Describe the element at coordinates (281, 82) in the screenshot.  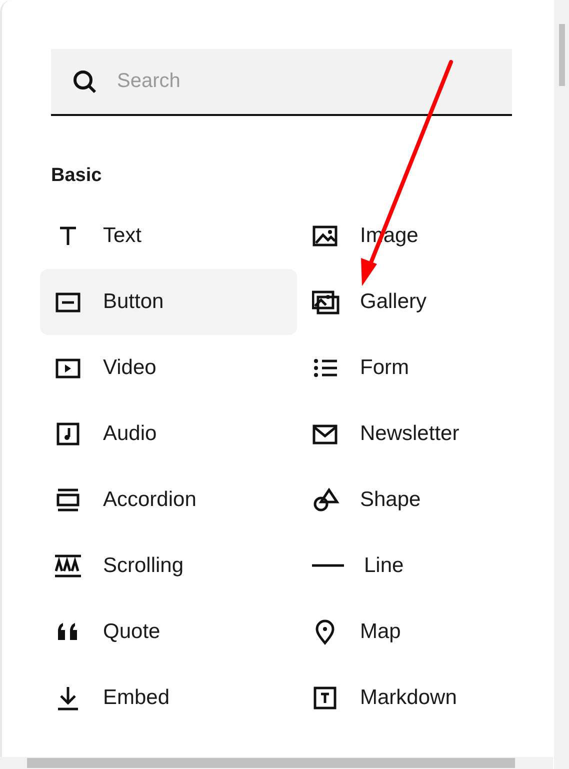
I see `search-field: Search` at that location.